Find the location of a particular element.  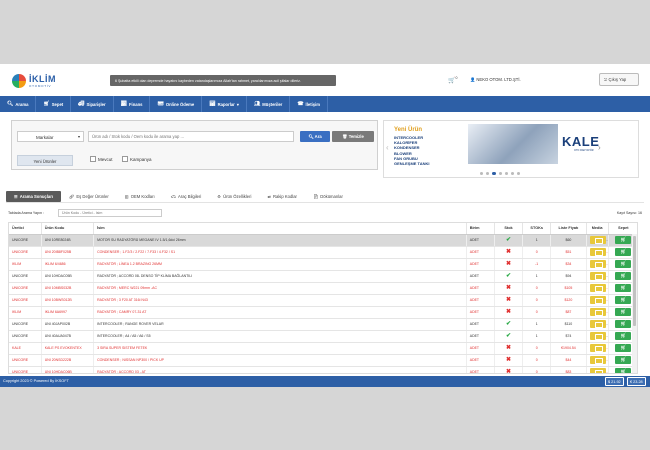

column-header: STOKs is located at coordinates (537, 229).